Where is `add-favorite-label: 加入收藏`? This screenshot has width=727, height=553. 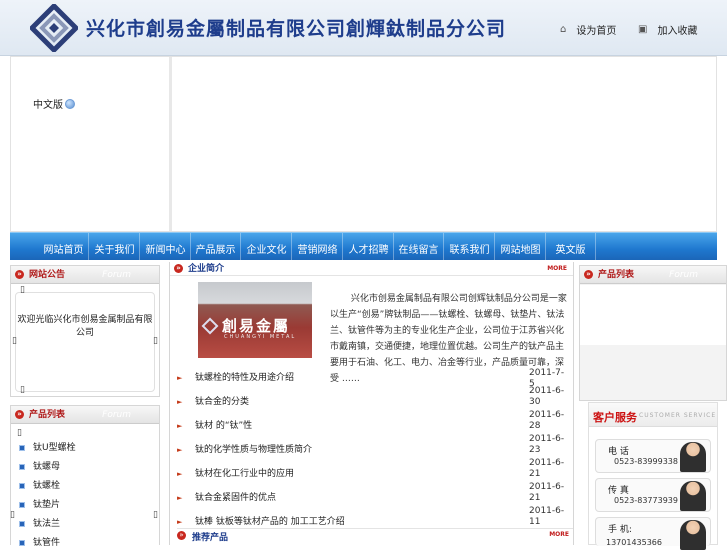
add-favorite-label: 加入收藏 is located at coordinates (677, 31).